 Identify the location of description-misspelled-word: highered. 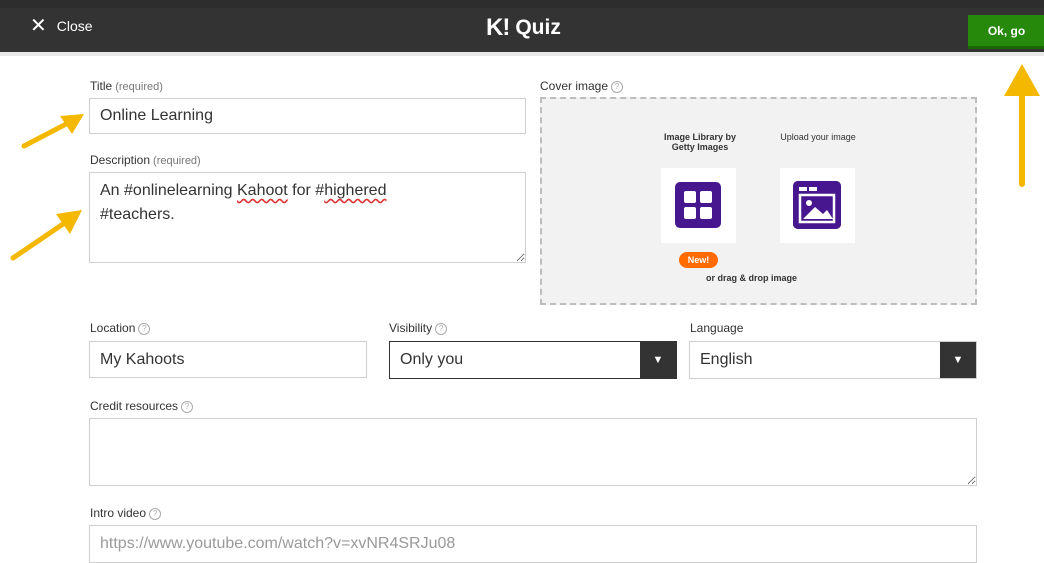
(355, 190).